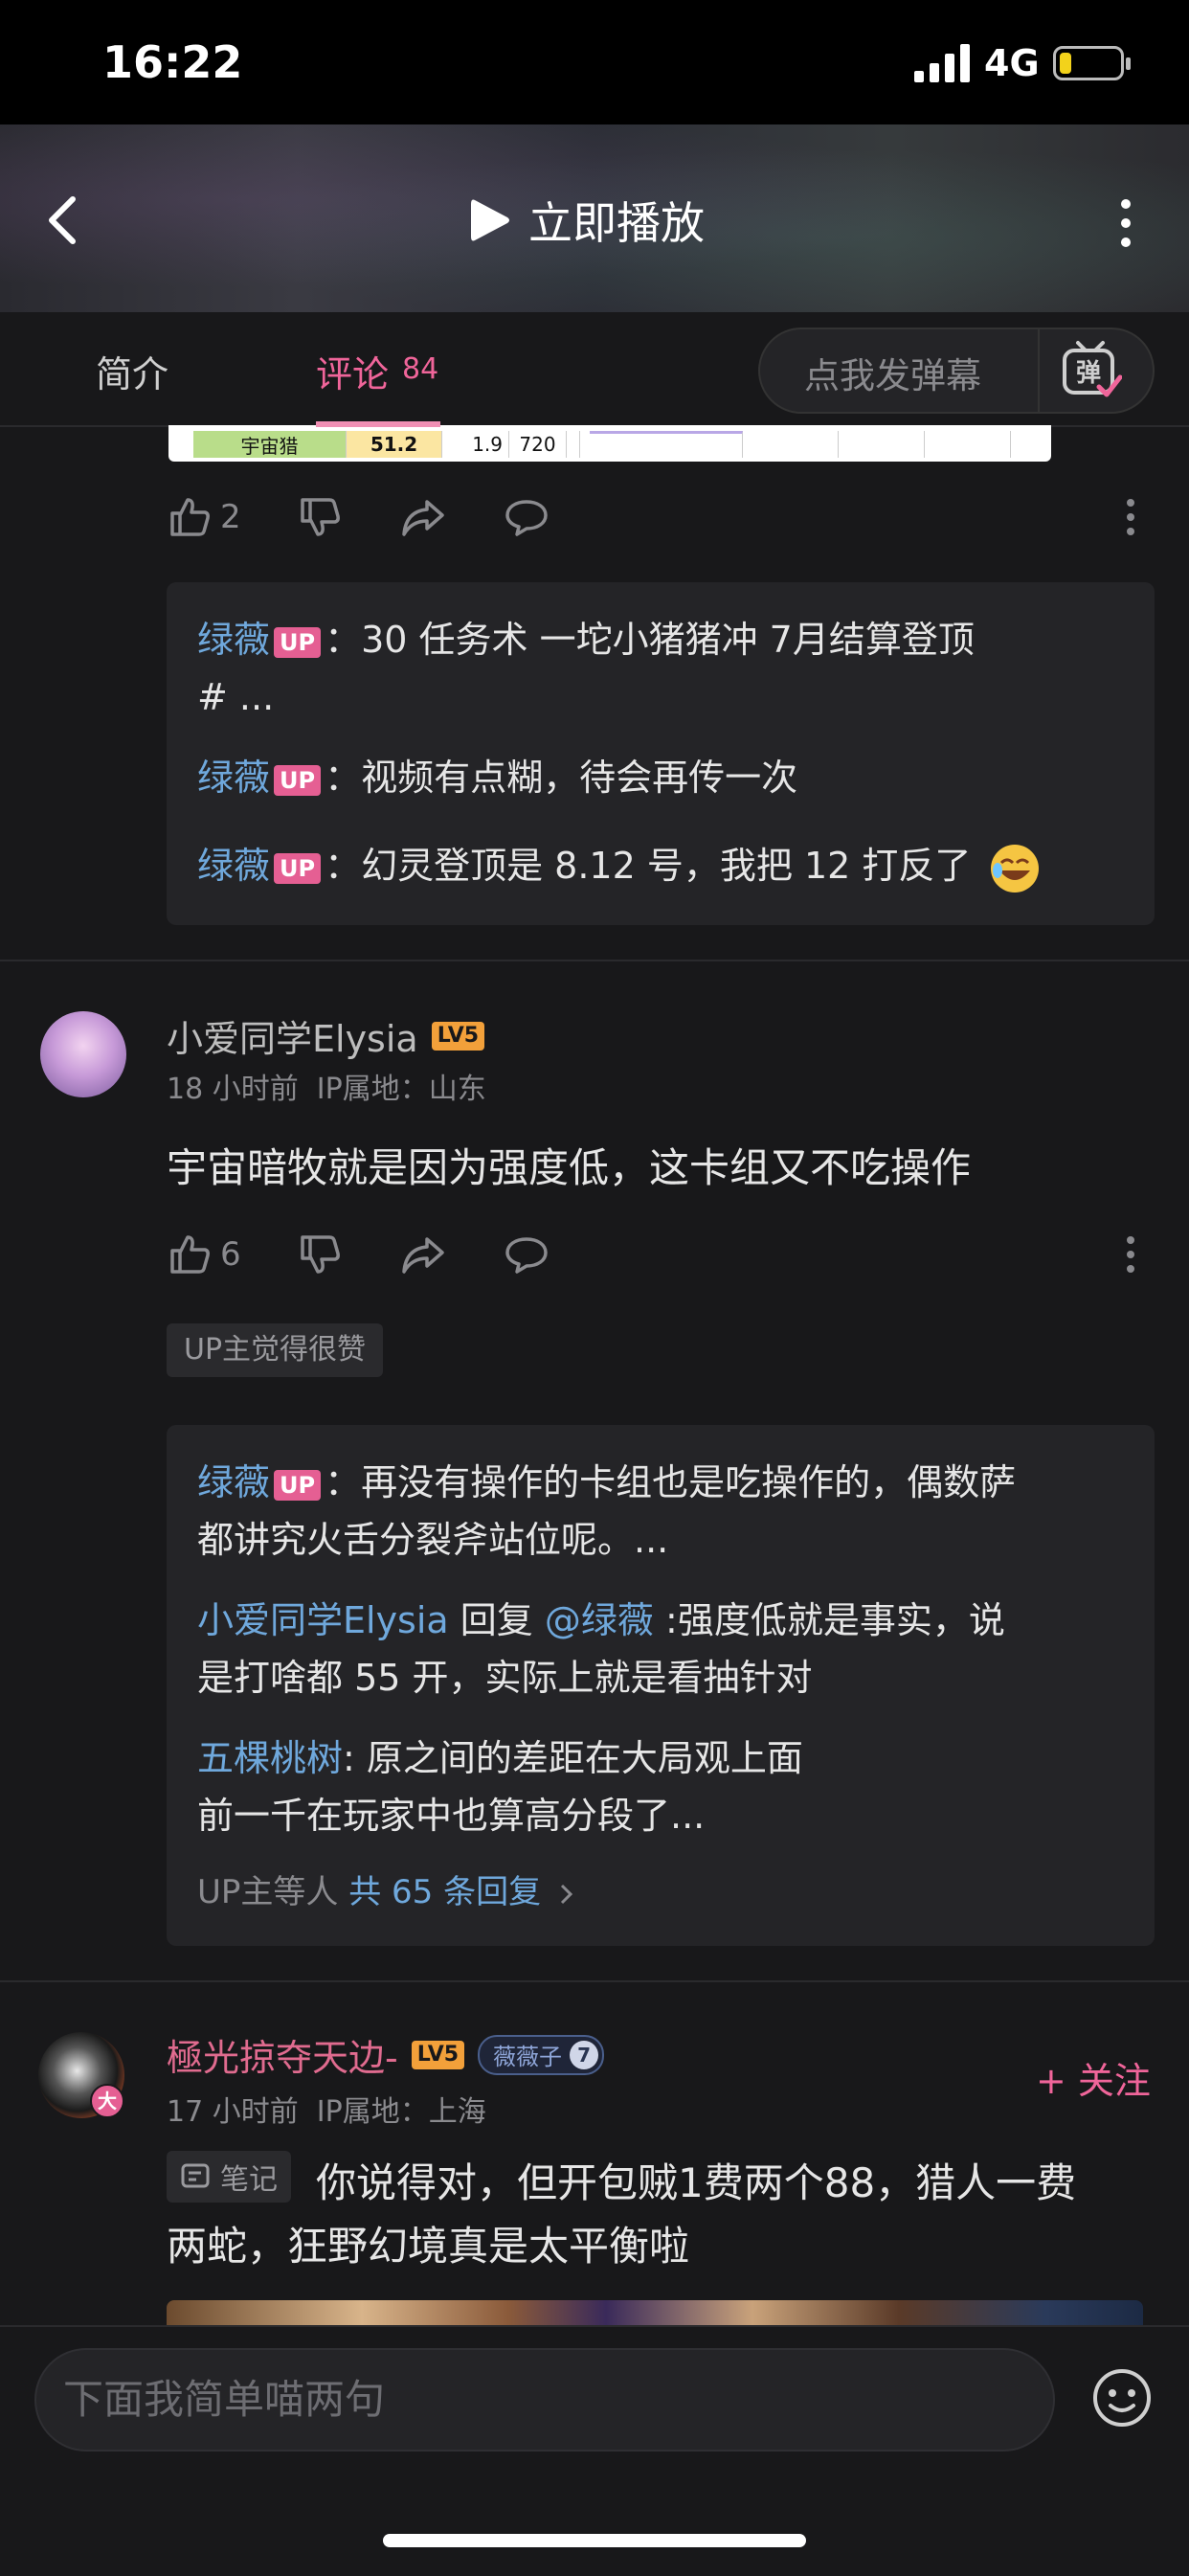 Image resolution: width=1189 pixels, height=2576 pixels. What do you see at coordinates (490, 220) in the screenshot?
I see `play-icon` at bounding box center [490, 220].